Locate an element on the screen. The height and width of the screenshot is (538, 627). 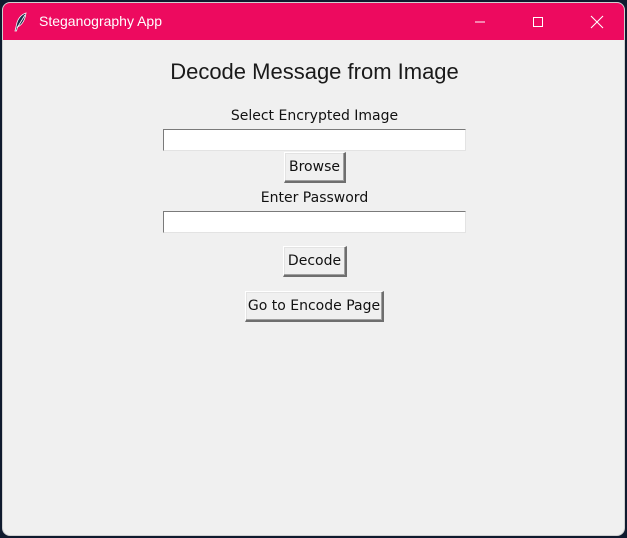
title-bar: Steganography App is located at coordinates (313, 21).